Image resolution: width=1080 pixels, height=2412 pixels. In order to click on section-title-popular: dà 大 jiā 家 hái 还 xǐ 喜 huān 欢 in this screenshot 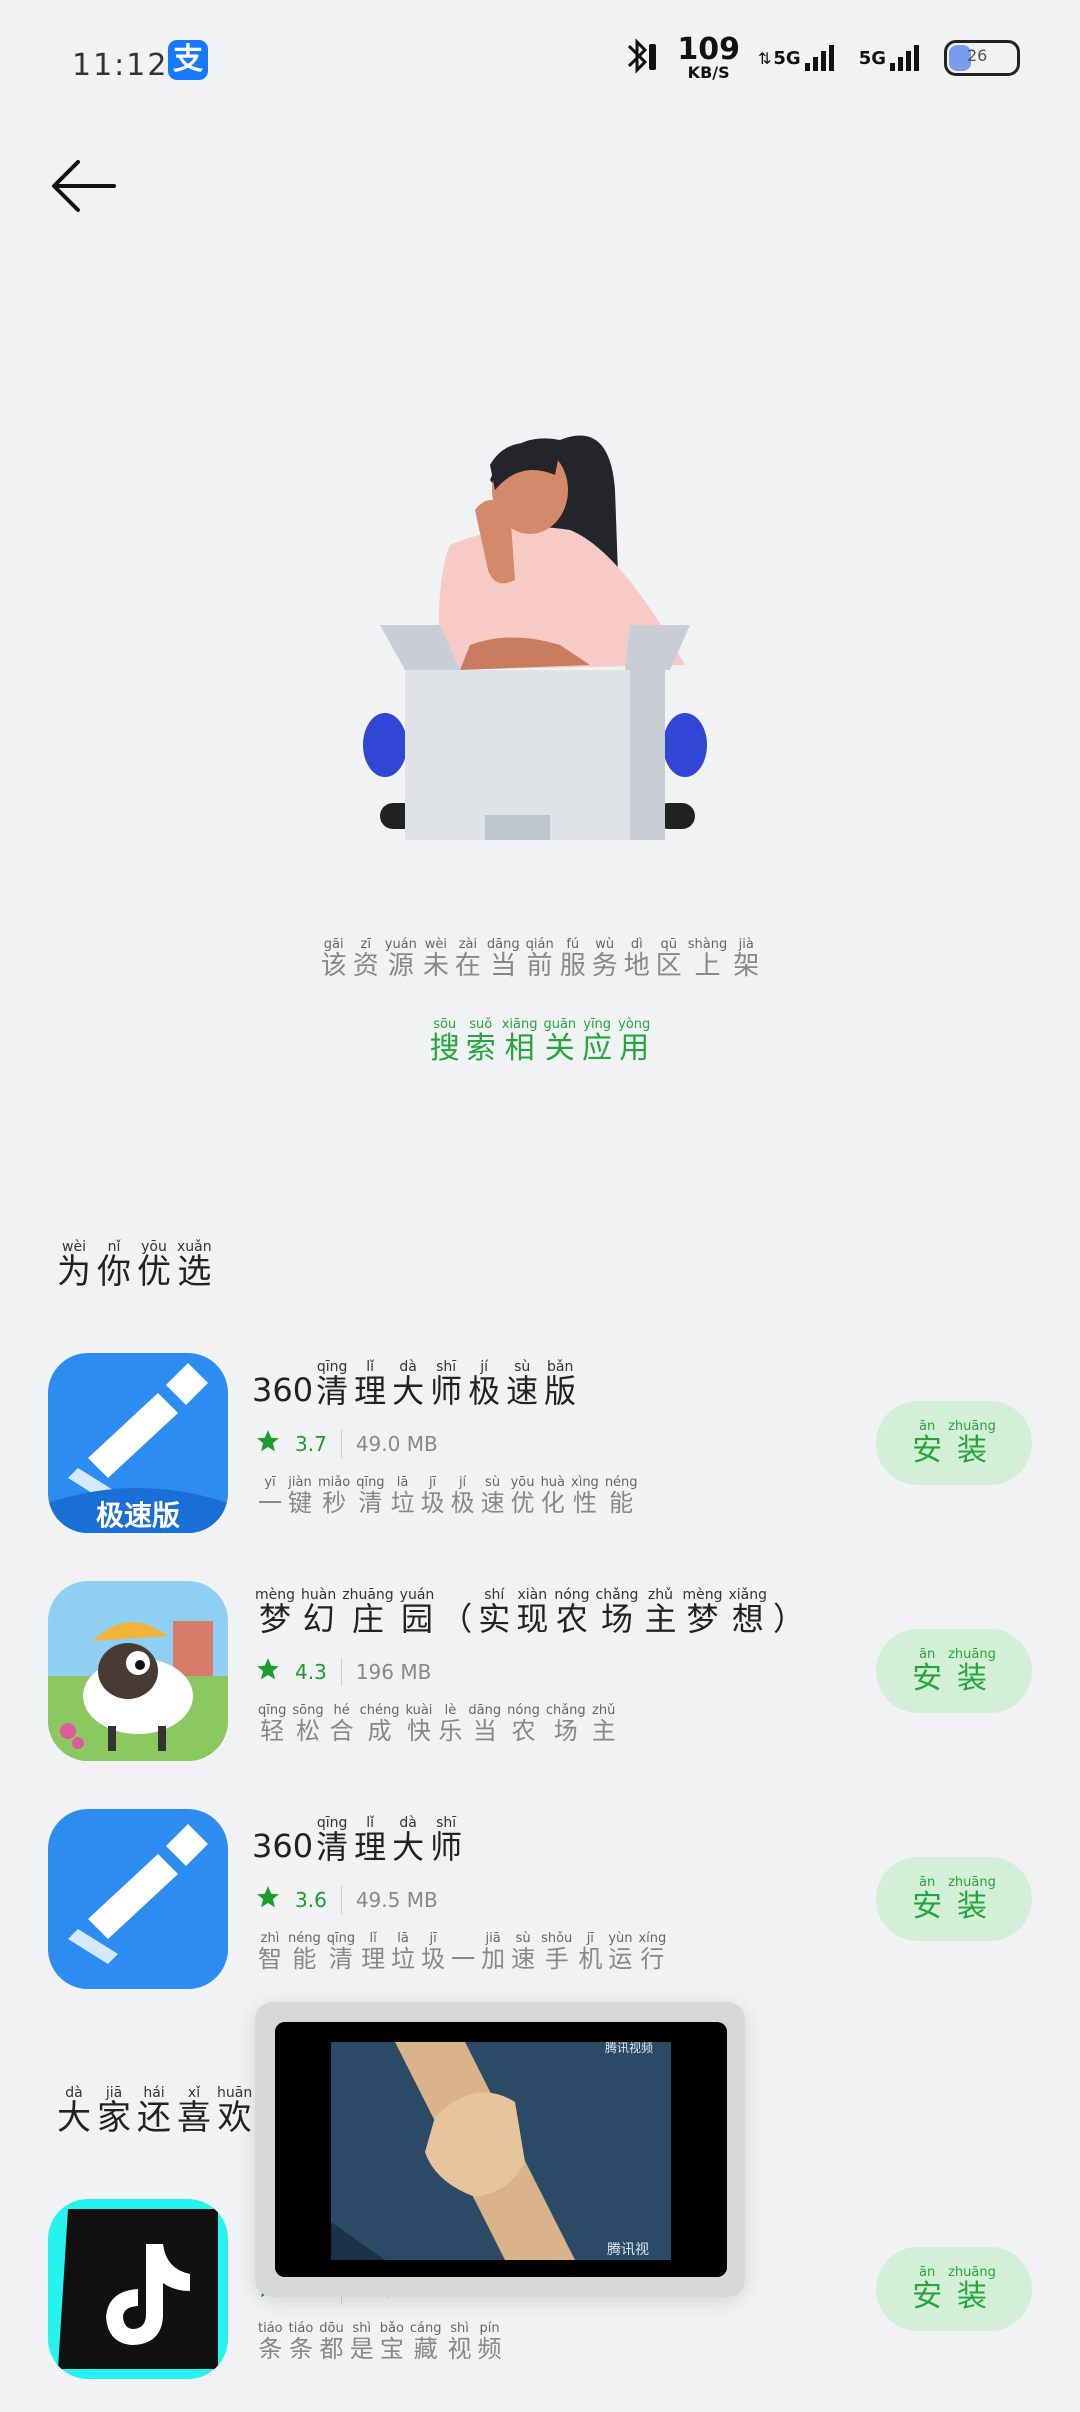, I will do `click(154, 2111)`.